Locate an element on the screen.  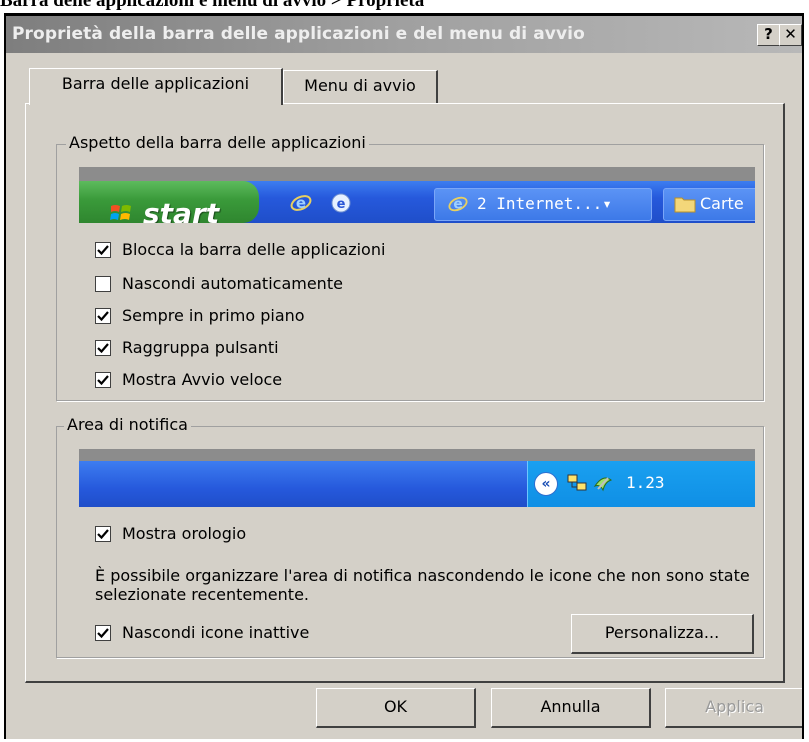
checkbox-label: Blocca la barra delle applicazioni is located at coordinates (254, 249).